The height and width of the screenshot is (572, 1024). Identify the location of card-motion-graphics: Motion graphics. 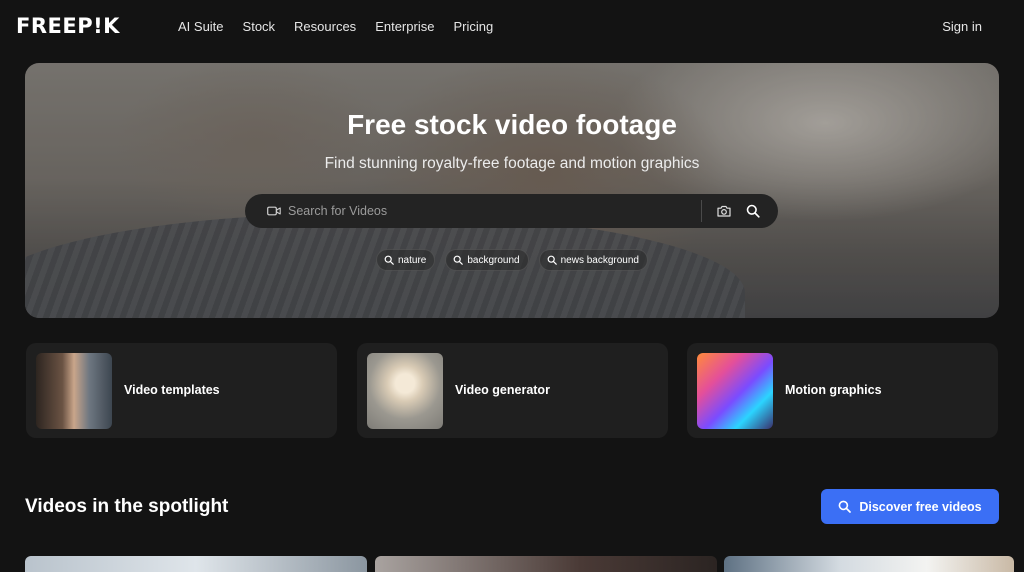
(842, 390).